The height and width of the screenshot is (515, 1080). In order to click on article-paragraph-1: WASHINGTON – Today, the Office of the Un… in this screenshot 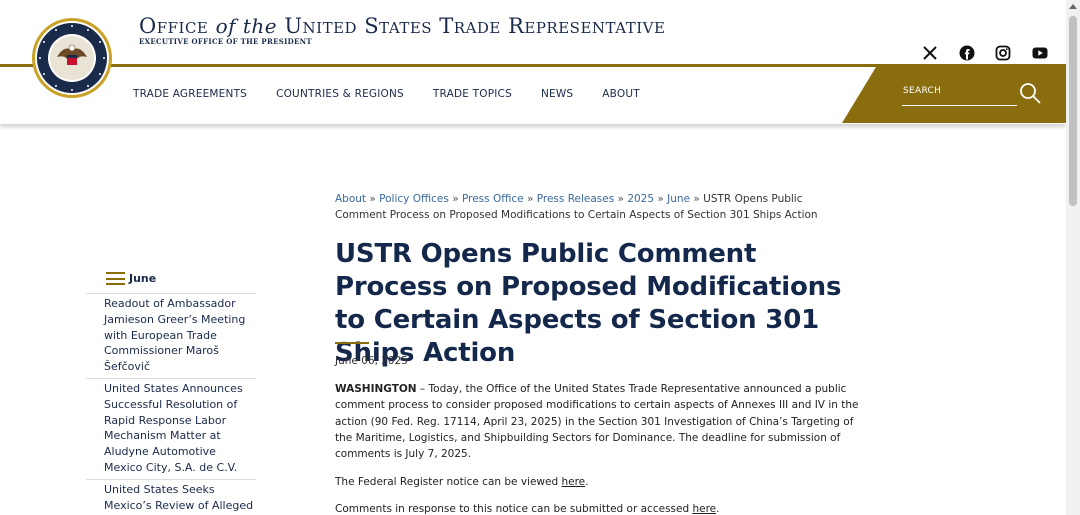, I will do `click(597, 421)`.